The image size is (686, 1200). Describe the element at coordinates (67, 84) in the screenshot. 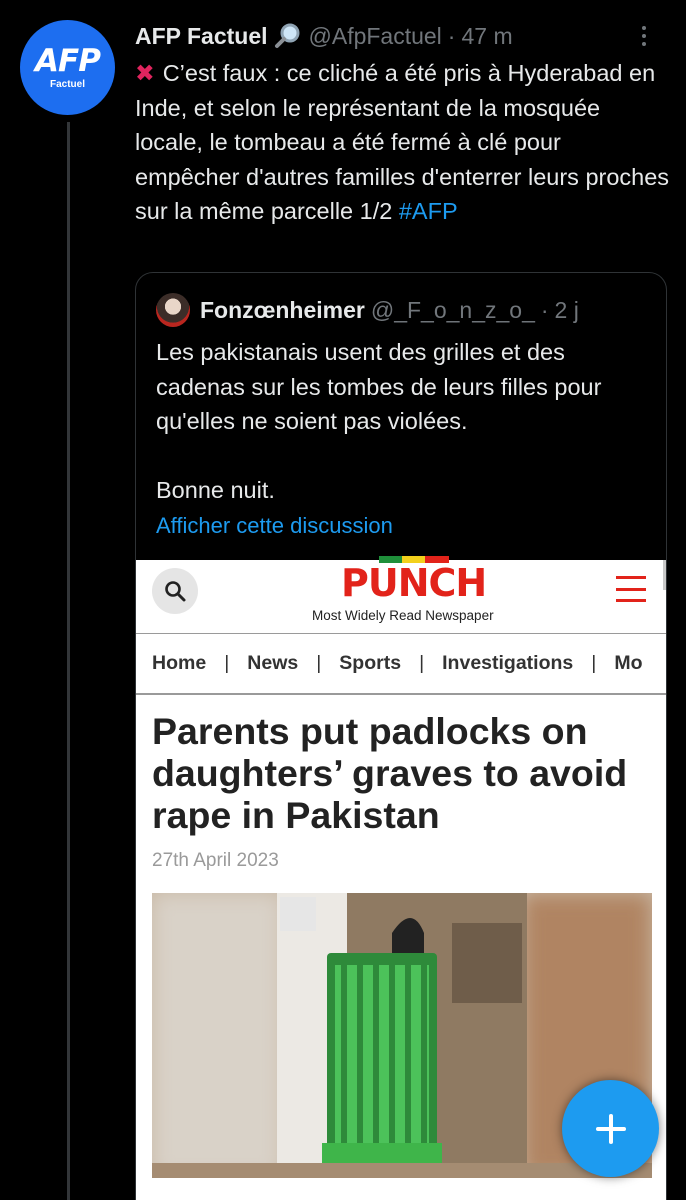

I see `afp-logo-subtext: Factuel` at that location.